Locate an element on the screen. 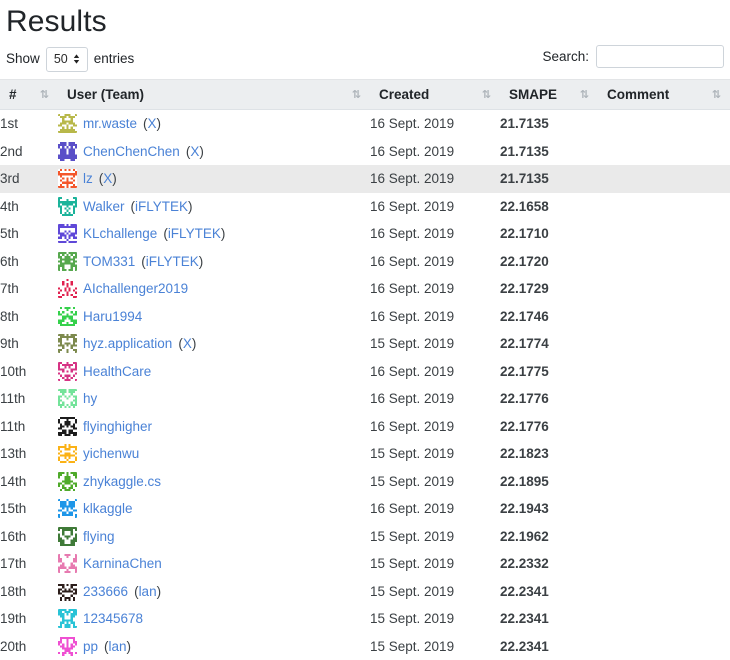 The image size is (730, 660). user-link: yichenwu is located at coordinates (111, 453).